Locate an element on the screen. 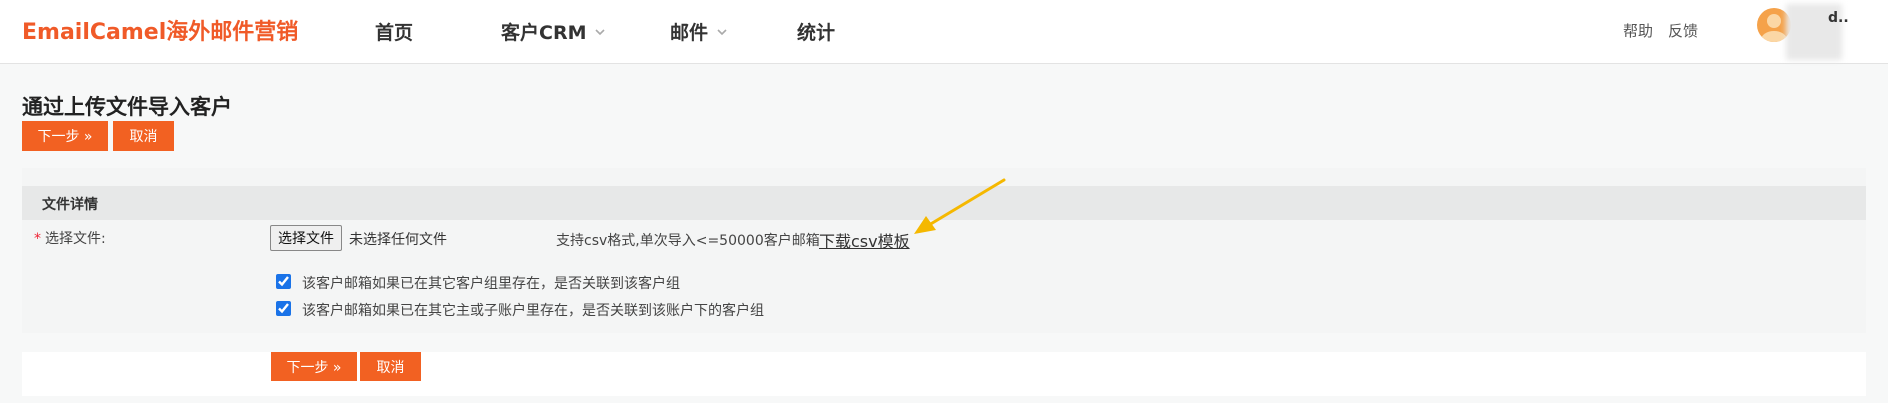  checkbox-link-account is located at coordinates (283, 308).